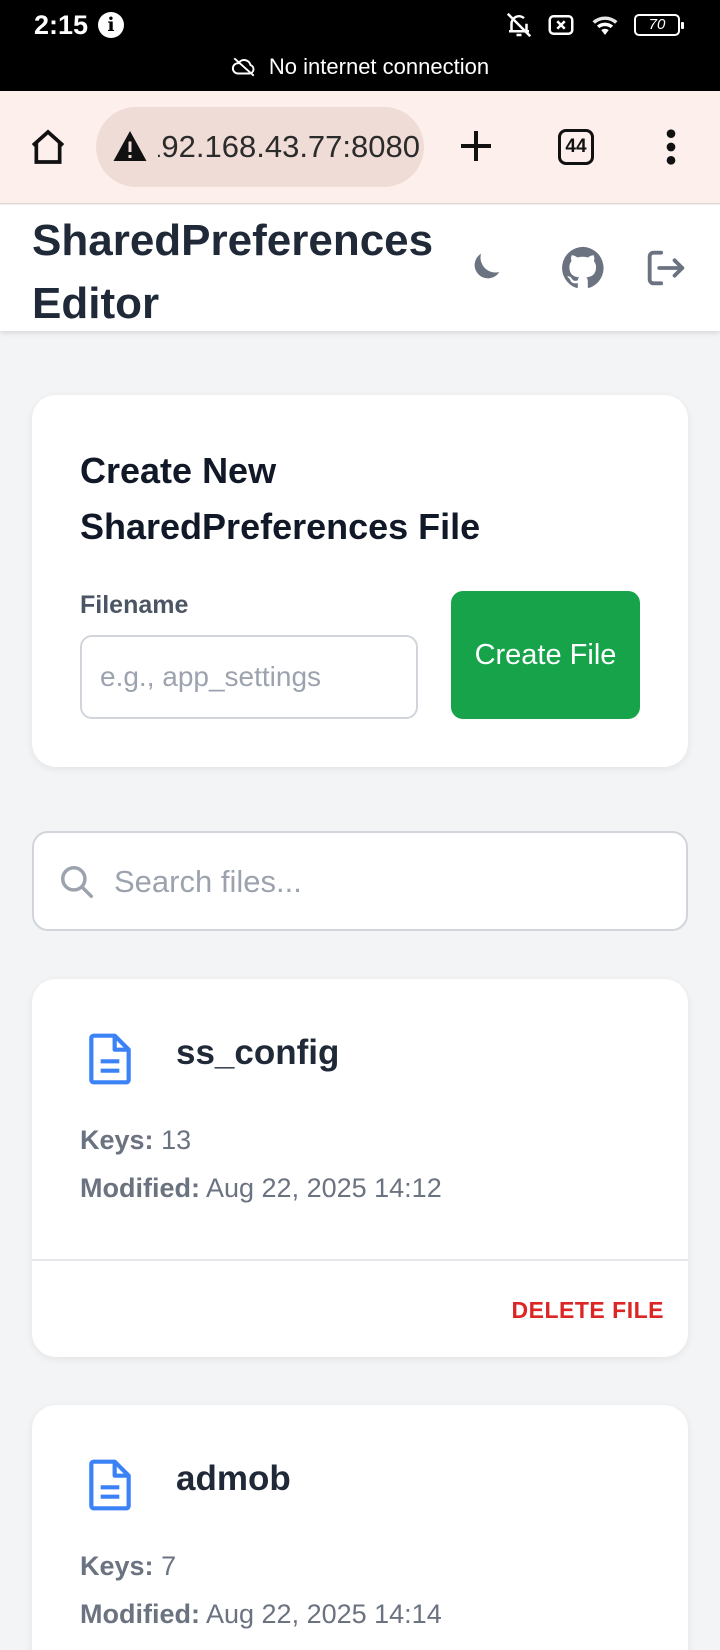  Describe the element at coordinates (576, 147) in the screenshot. I see `tabs-icon: 44` at that location.